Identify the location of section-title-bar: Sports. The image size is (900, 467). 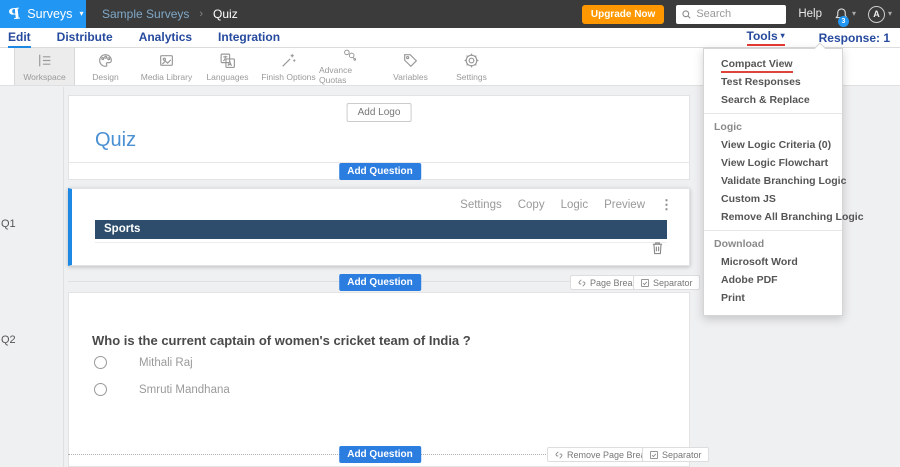
(381, 229).